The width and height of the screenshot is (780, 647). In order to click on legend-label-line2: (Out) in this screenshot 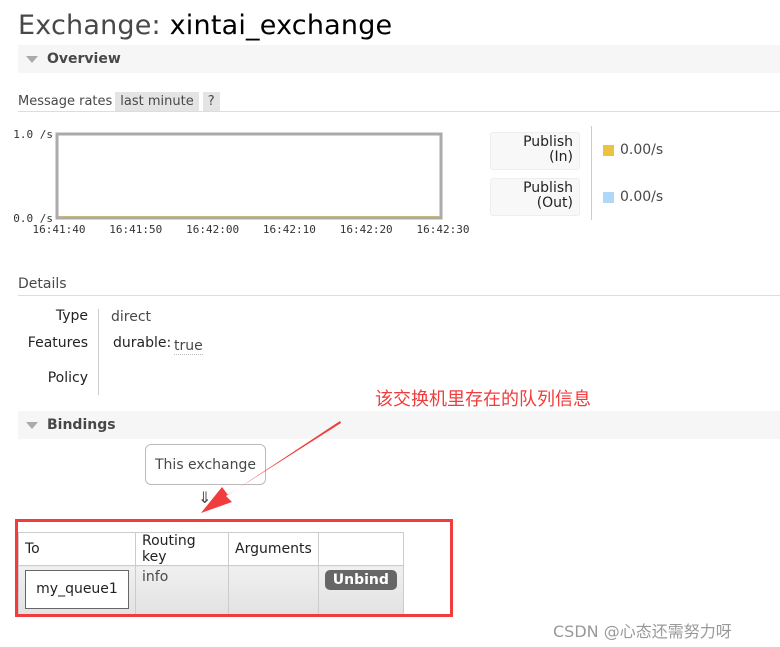, I will do `click(554, 203)`.